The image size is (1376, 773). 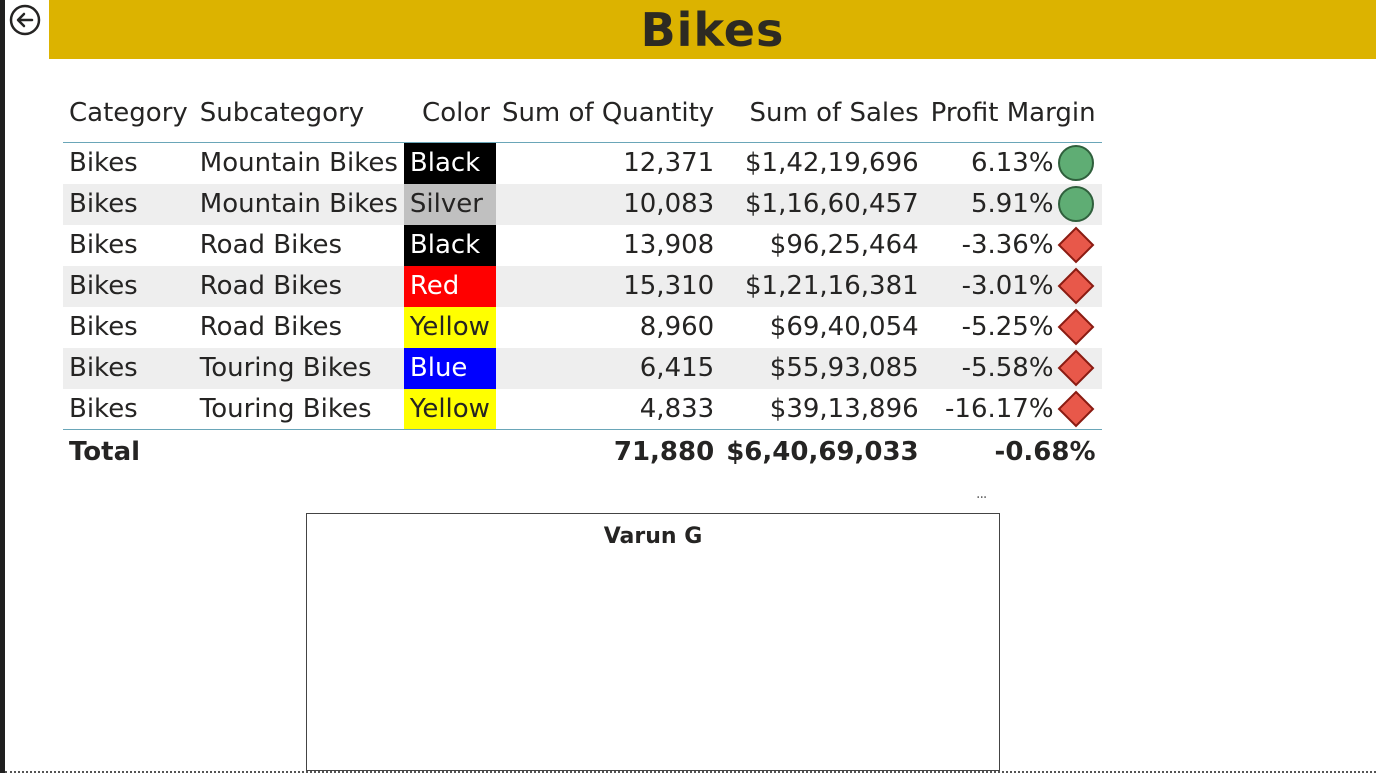 What do you see at coordinates (822, 113) in the screenshot?
I see `header-sales: Sum of Sales` at bounding box center [822, 113].